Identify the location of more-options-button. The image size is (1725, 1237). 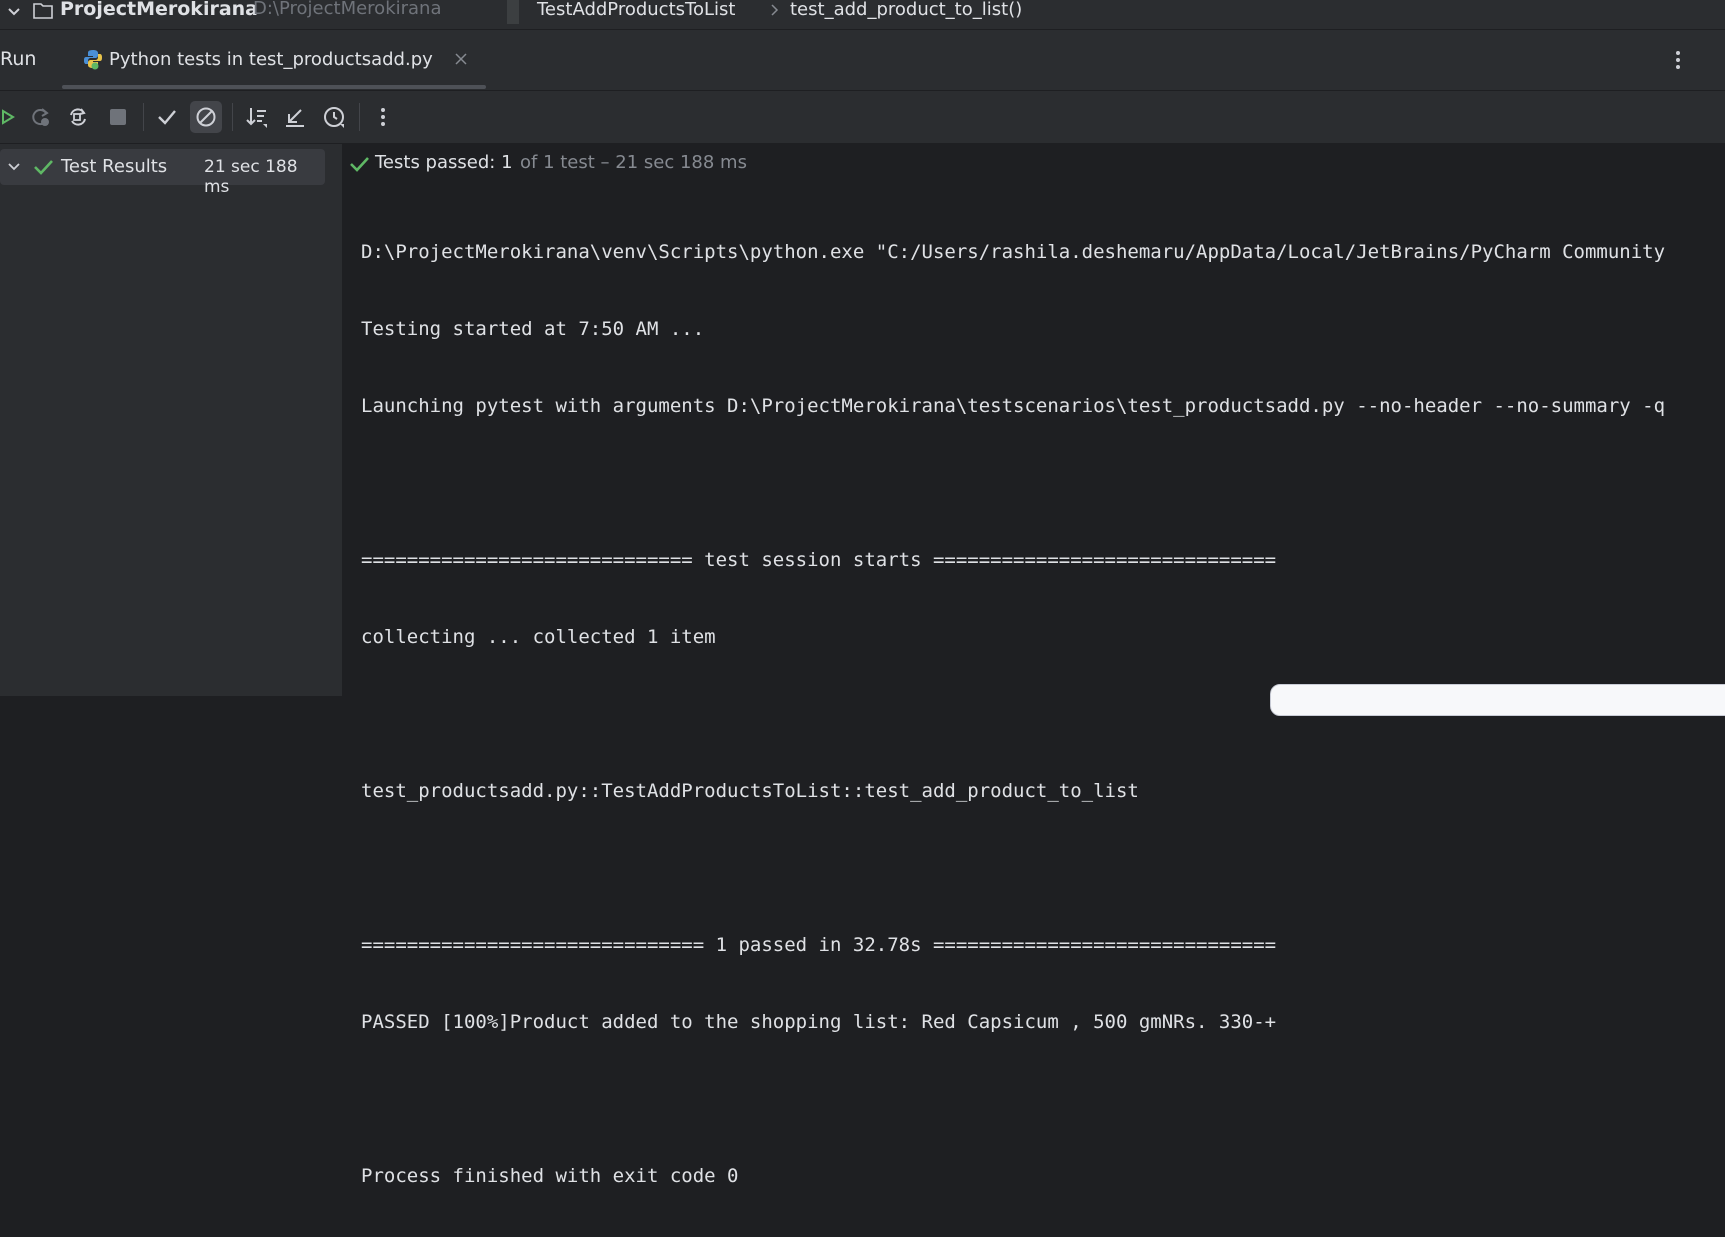
(383, 117).